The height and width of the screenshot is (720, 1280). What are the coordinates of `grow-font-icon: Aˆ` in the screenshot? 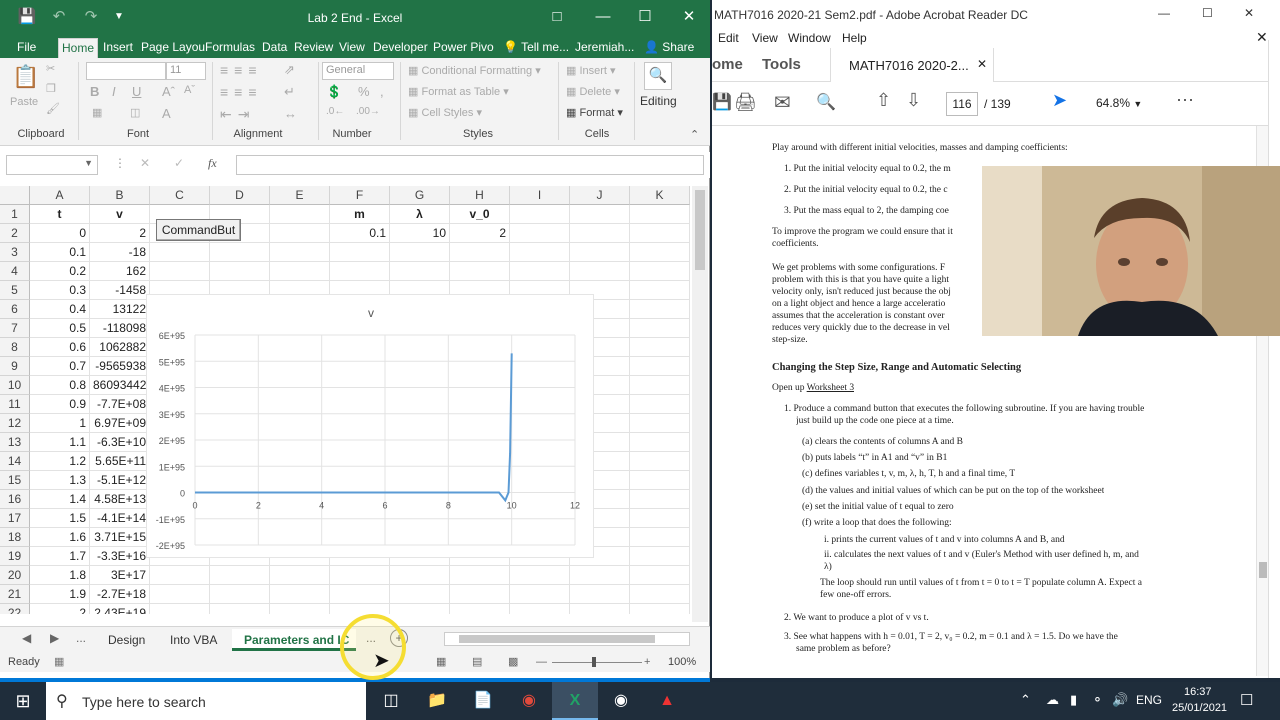 It's located at (168, 91).